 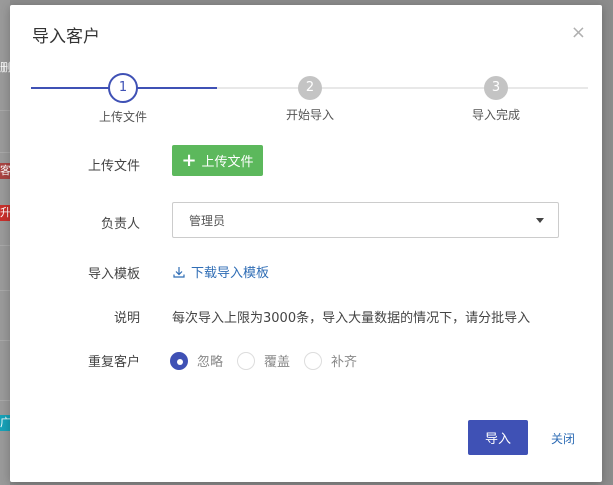 I want to click on step-label: 开始导入, so click(x=309, y=115).